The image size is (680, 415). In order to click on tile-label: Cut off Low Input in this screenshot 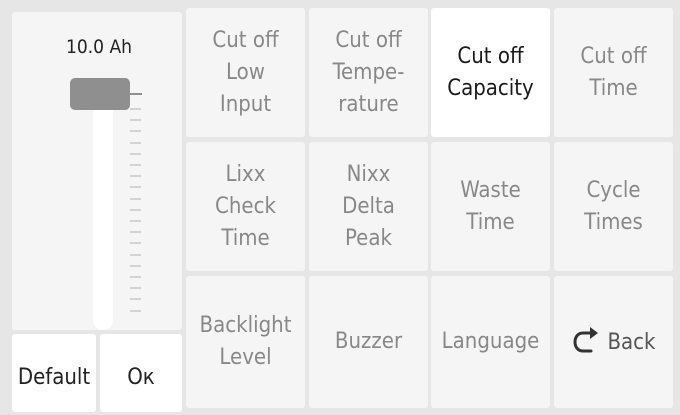, I will do `click(245, 72)`.